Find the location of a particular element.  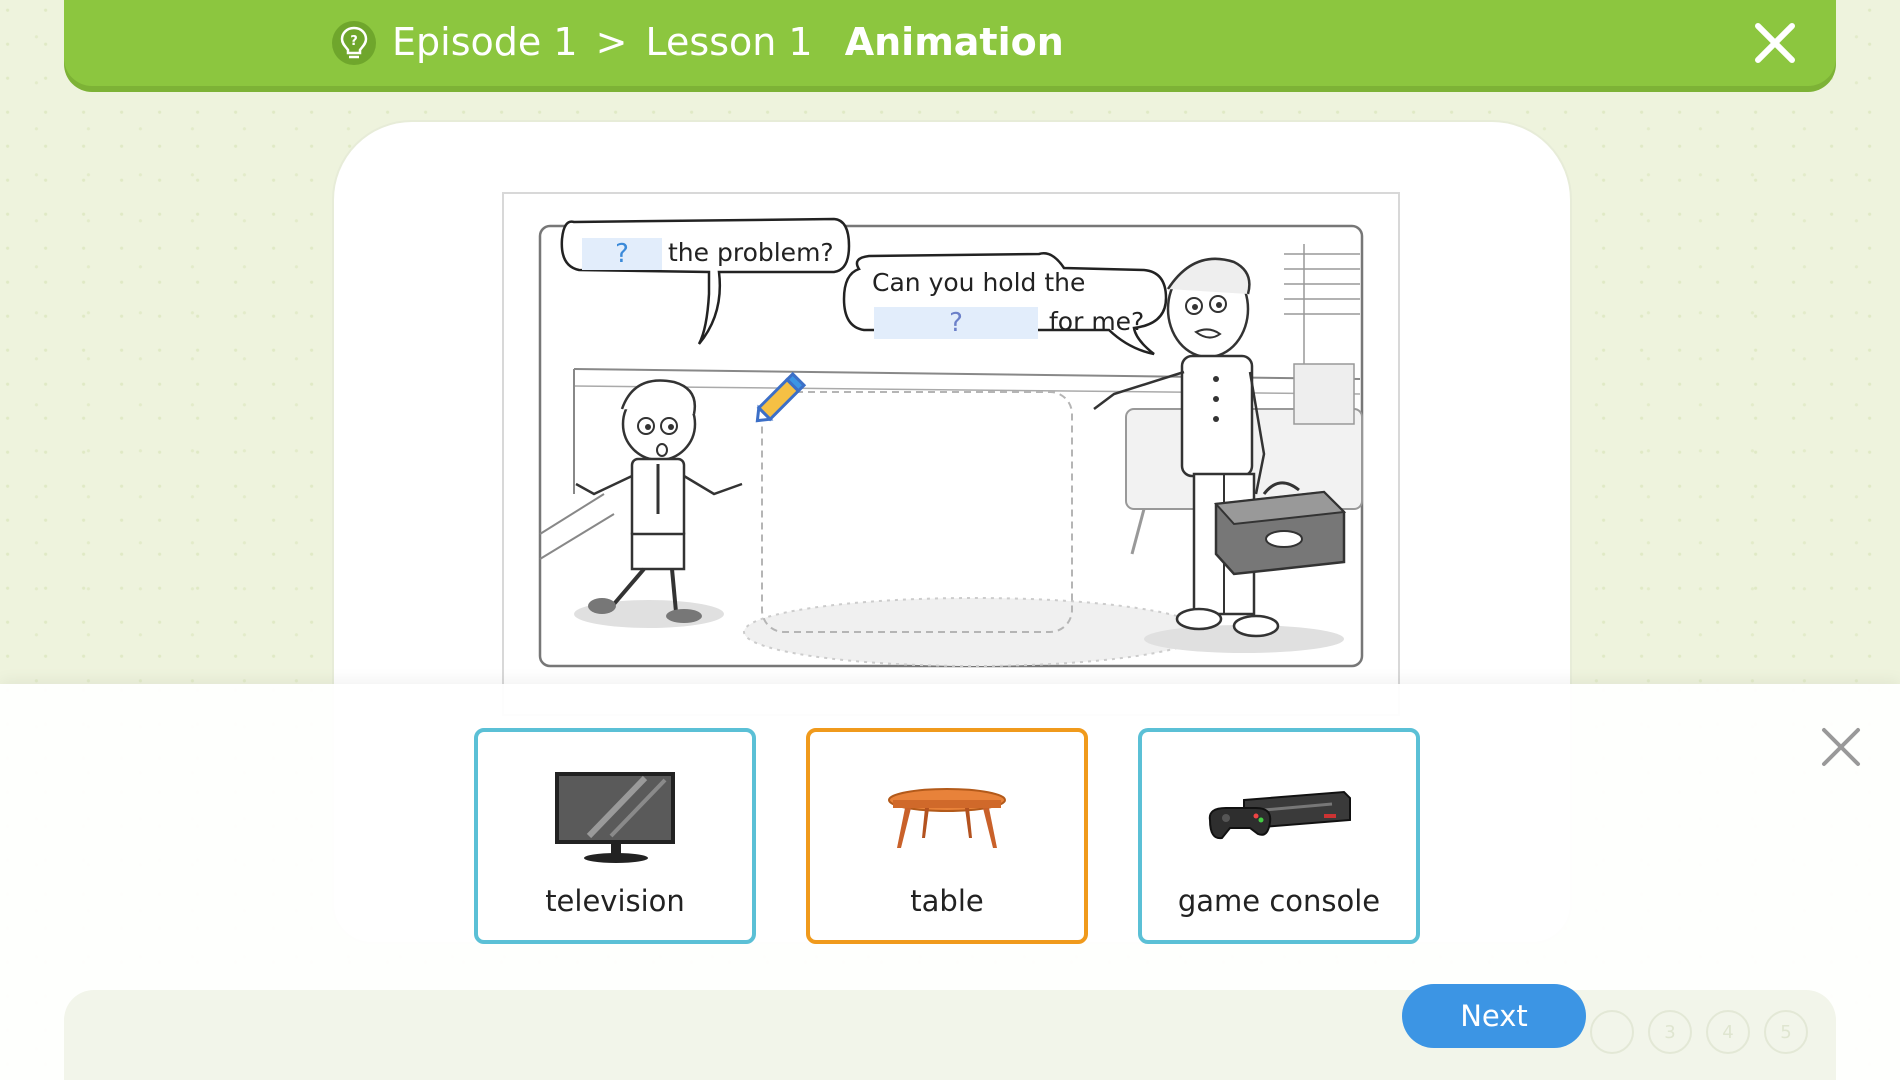

page-dot: 3 is located at coordinates (1670, 1032).